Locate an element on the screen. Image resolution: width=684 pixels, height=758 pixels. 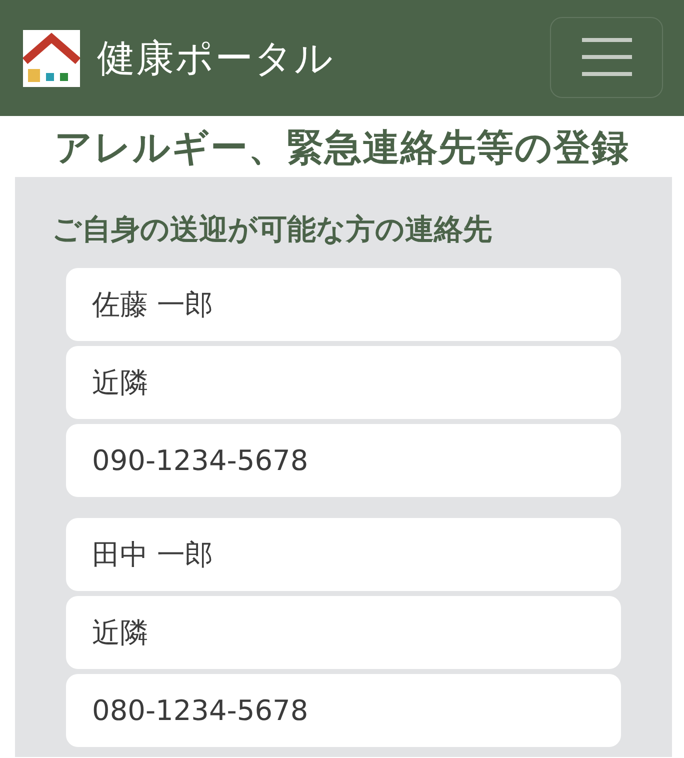
logo-icon is located at coordinates (51, 58).